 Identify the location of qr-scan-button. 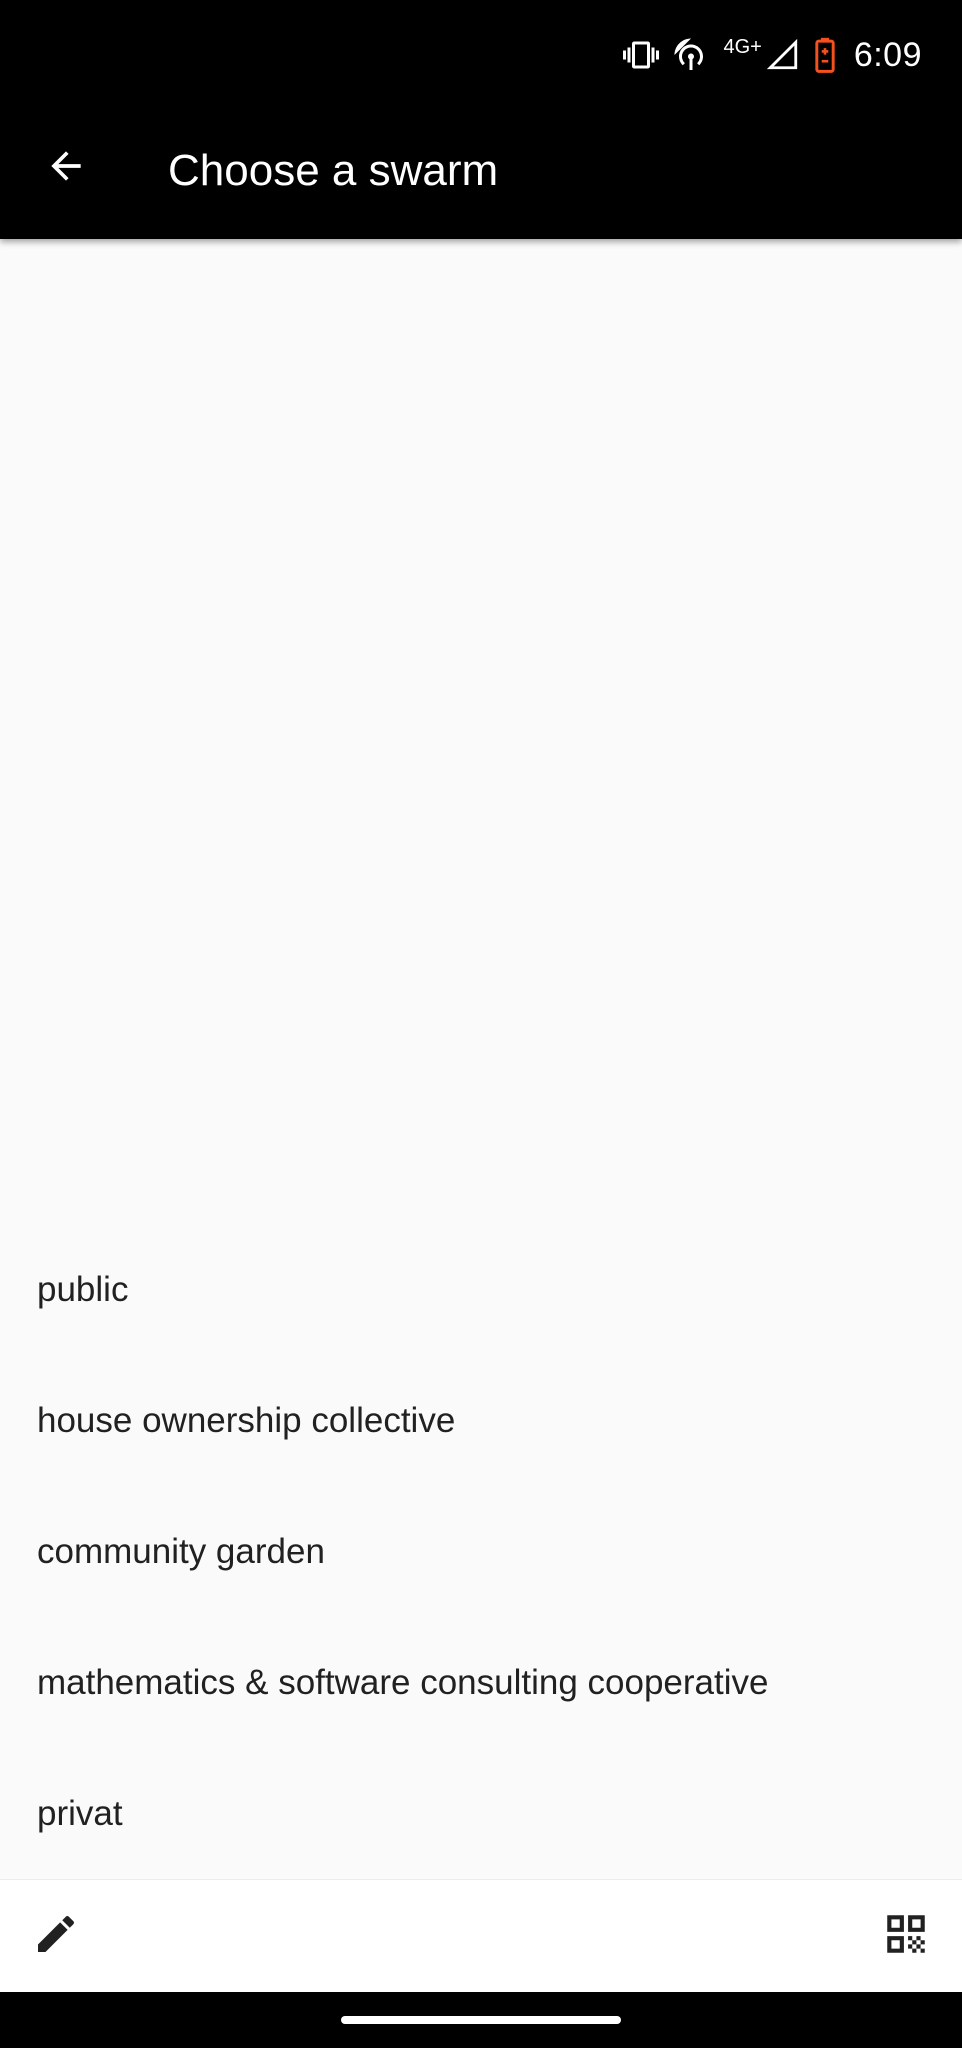
(906, 1936).